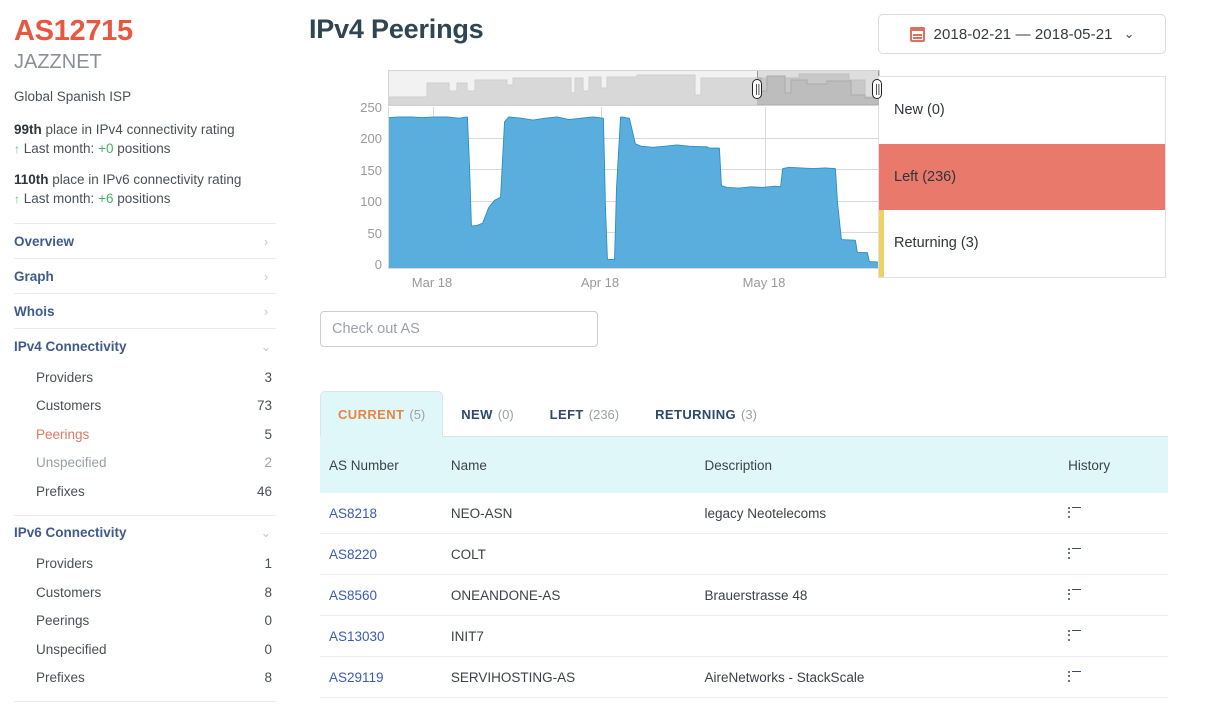 The width and height of the screenshot is (1214, 718). I want to click on ipv6-rating-delta-line: ↑ Last month: +6 positions, so click(145, 199).